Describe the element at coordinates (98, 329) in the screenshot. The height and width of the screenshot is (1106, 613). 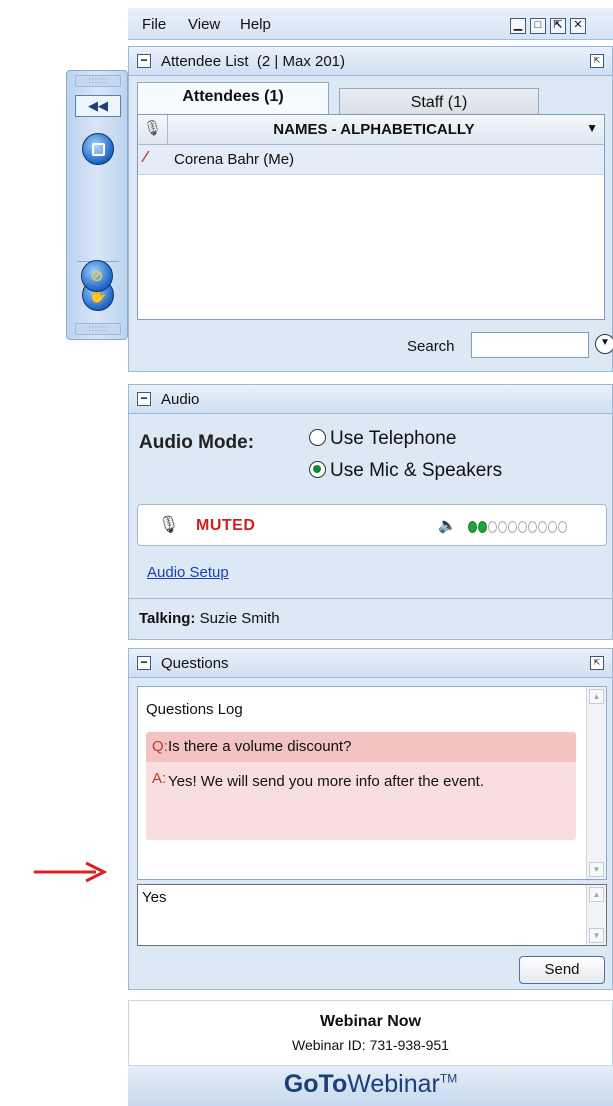
I see `toolbar-grip-bottom: ::::::` at that location.